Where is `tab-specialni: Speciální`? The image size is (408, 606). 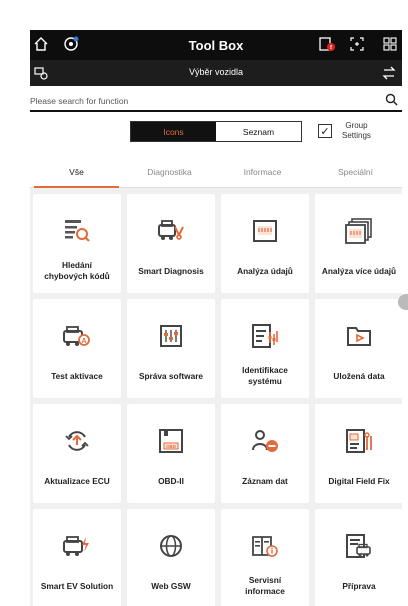 tab-specialni: Speciální is located at coordinates (355, 171).